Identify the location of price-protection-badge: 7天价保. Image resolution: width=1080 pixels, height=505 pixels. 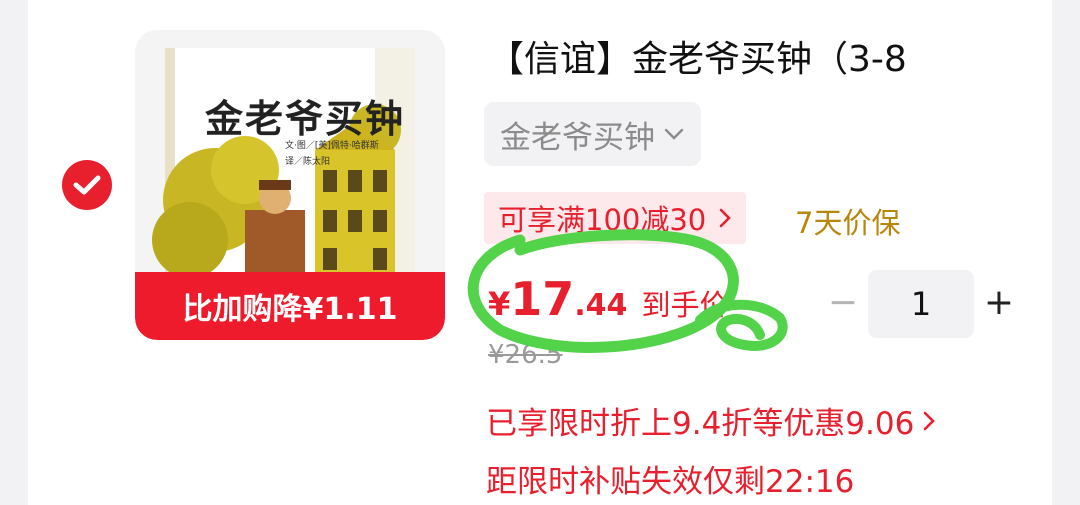
(847, 221).